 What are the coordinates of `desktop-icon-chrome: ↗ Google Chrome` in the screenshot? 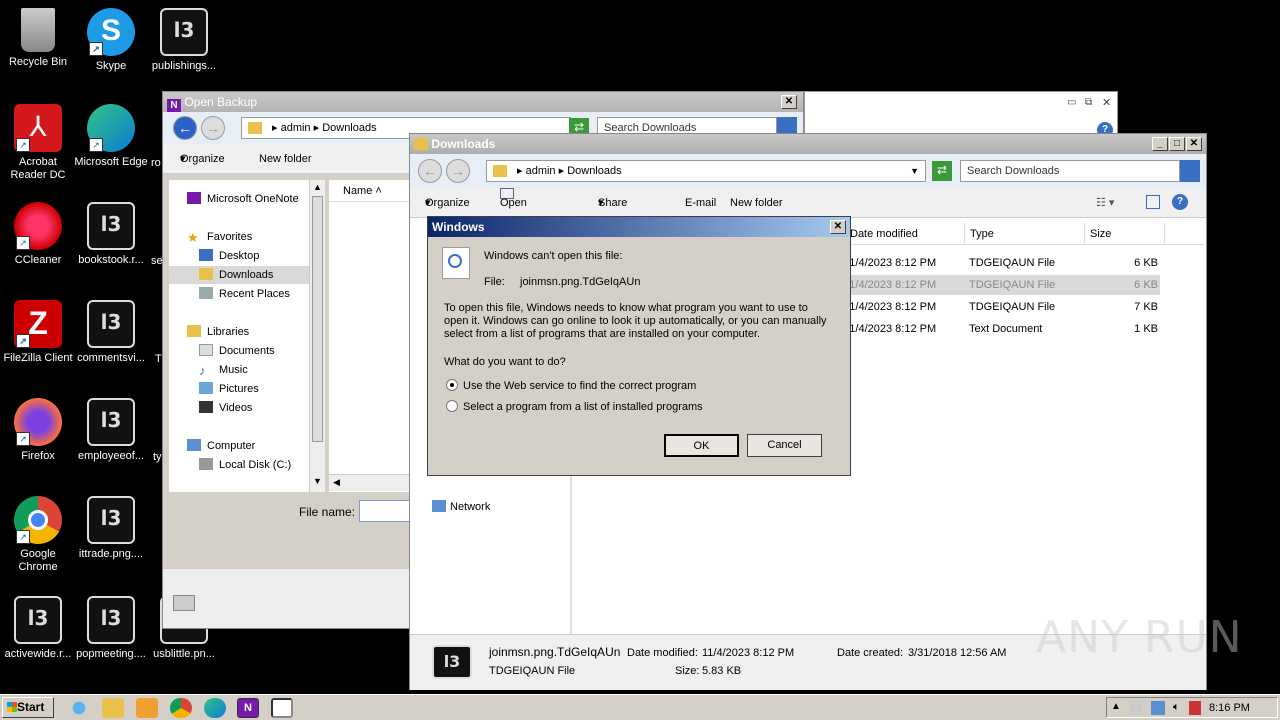 It's located at (38, 535).